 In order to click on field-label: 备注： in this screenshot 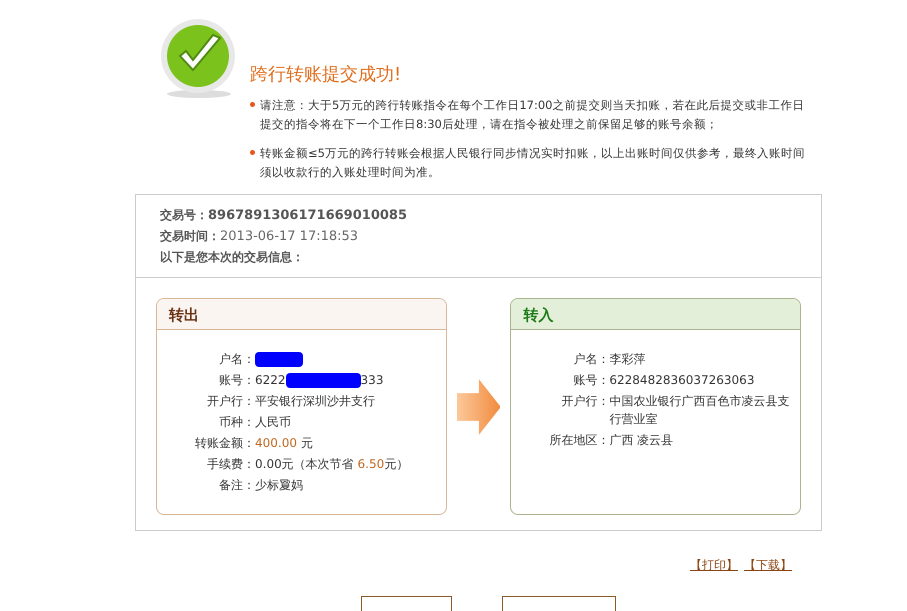, I will do `click(236, 485)`.